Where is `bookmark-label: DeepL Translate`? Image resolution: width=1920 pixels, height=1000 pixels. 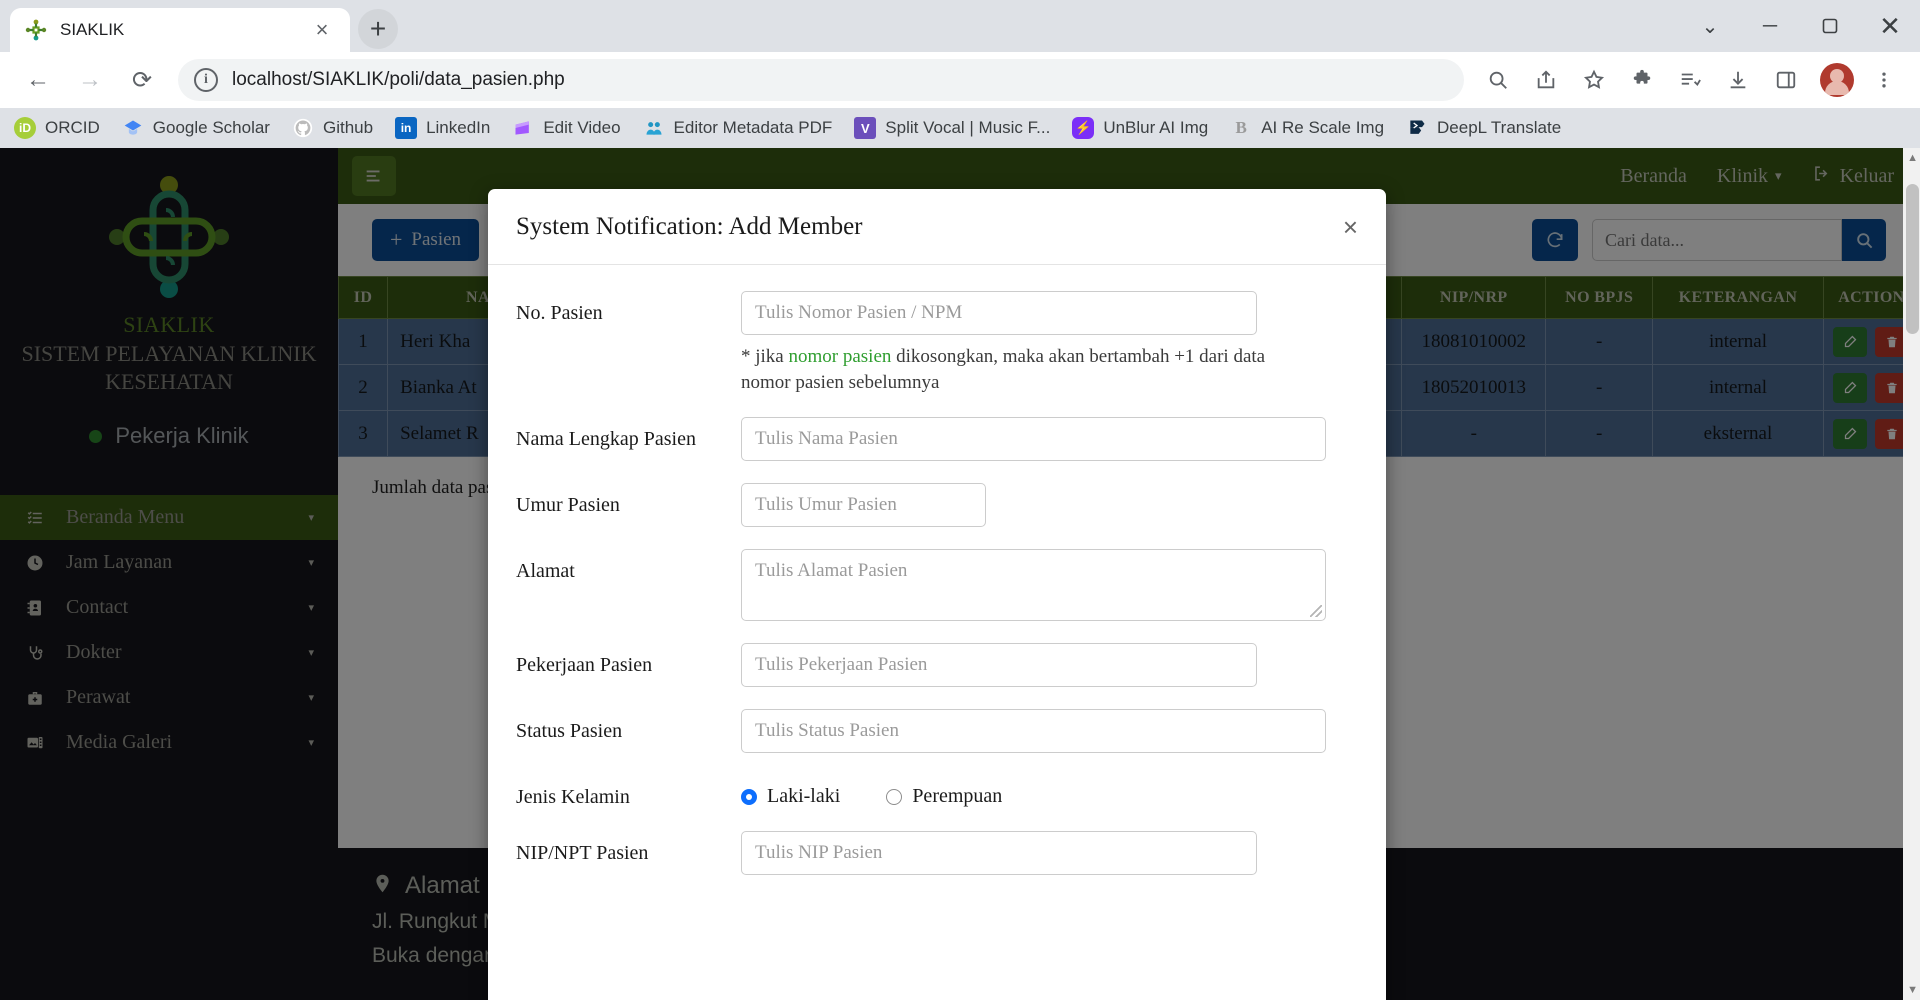
bookmark-label: DeepL Translate is located at coordinates (1499, 127).